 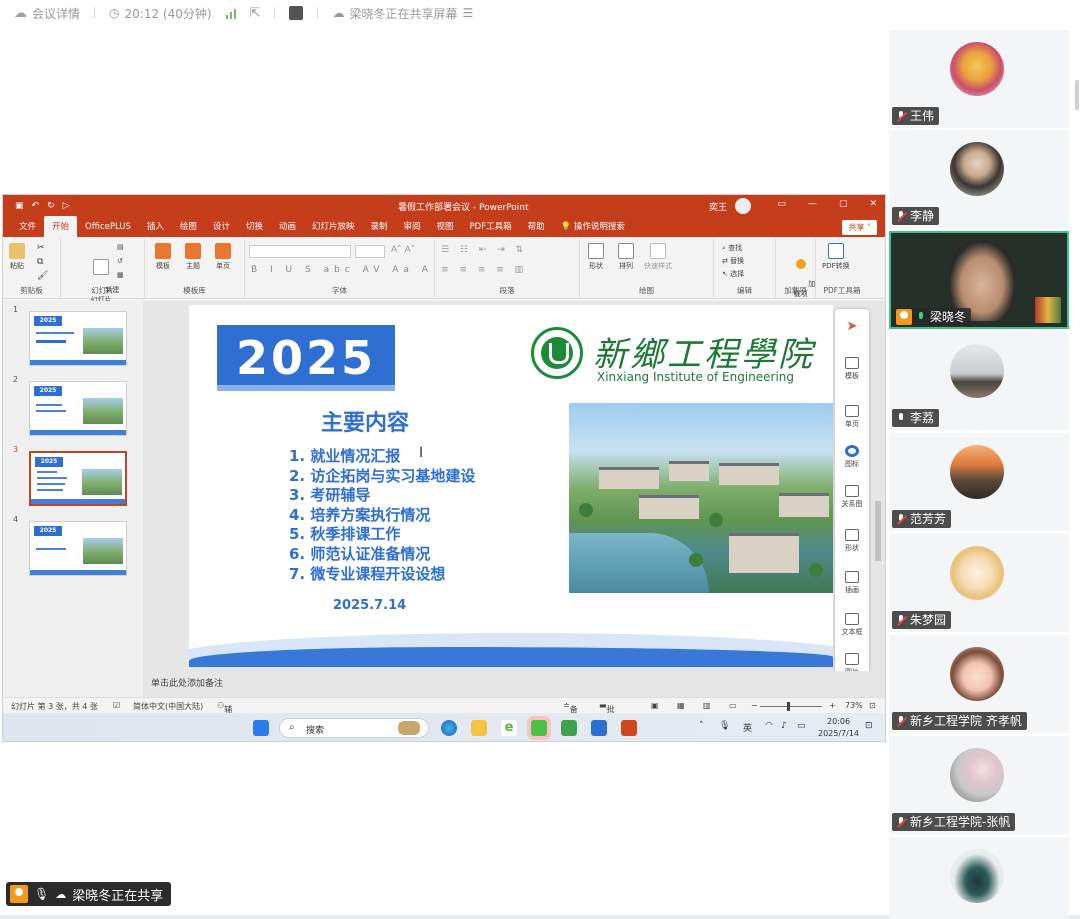 I want to click on meeting-app-icon, so click(x=599, y=728).